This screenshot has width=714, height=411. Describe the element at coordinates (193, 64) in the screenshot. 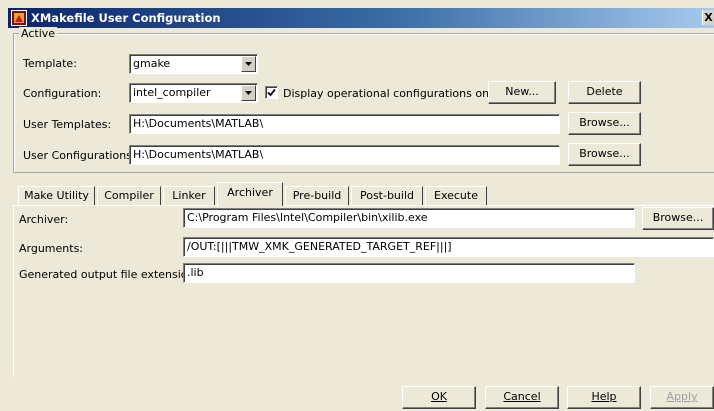

I see `template-dropdown: gmake` at that location.